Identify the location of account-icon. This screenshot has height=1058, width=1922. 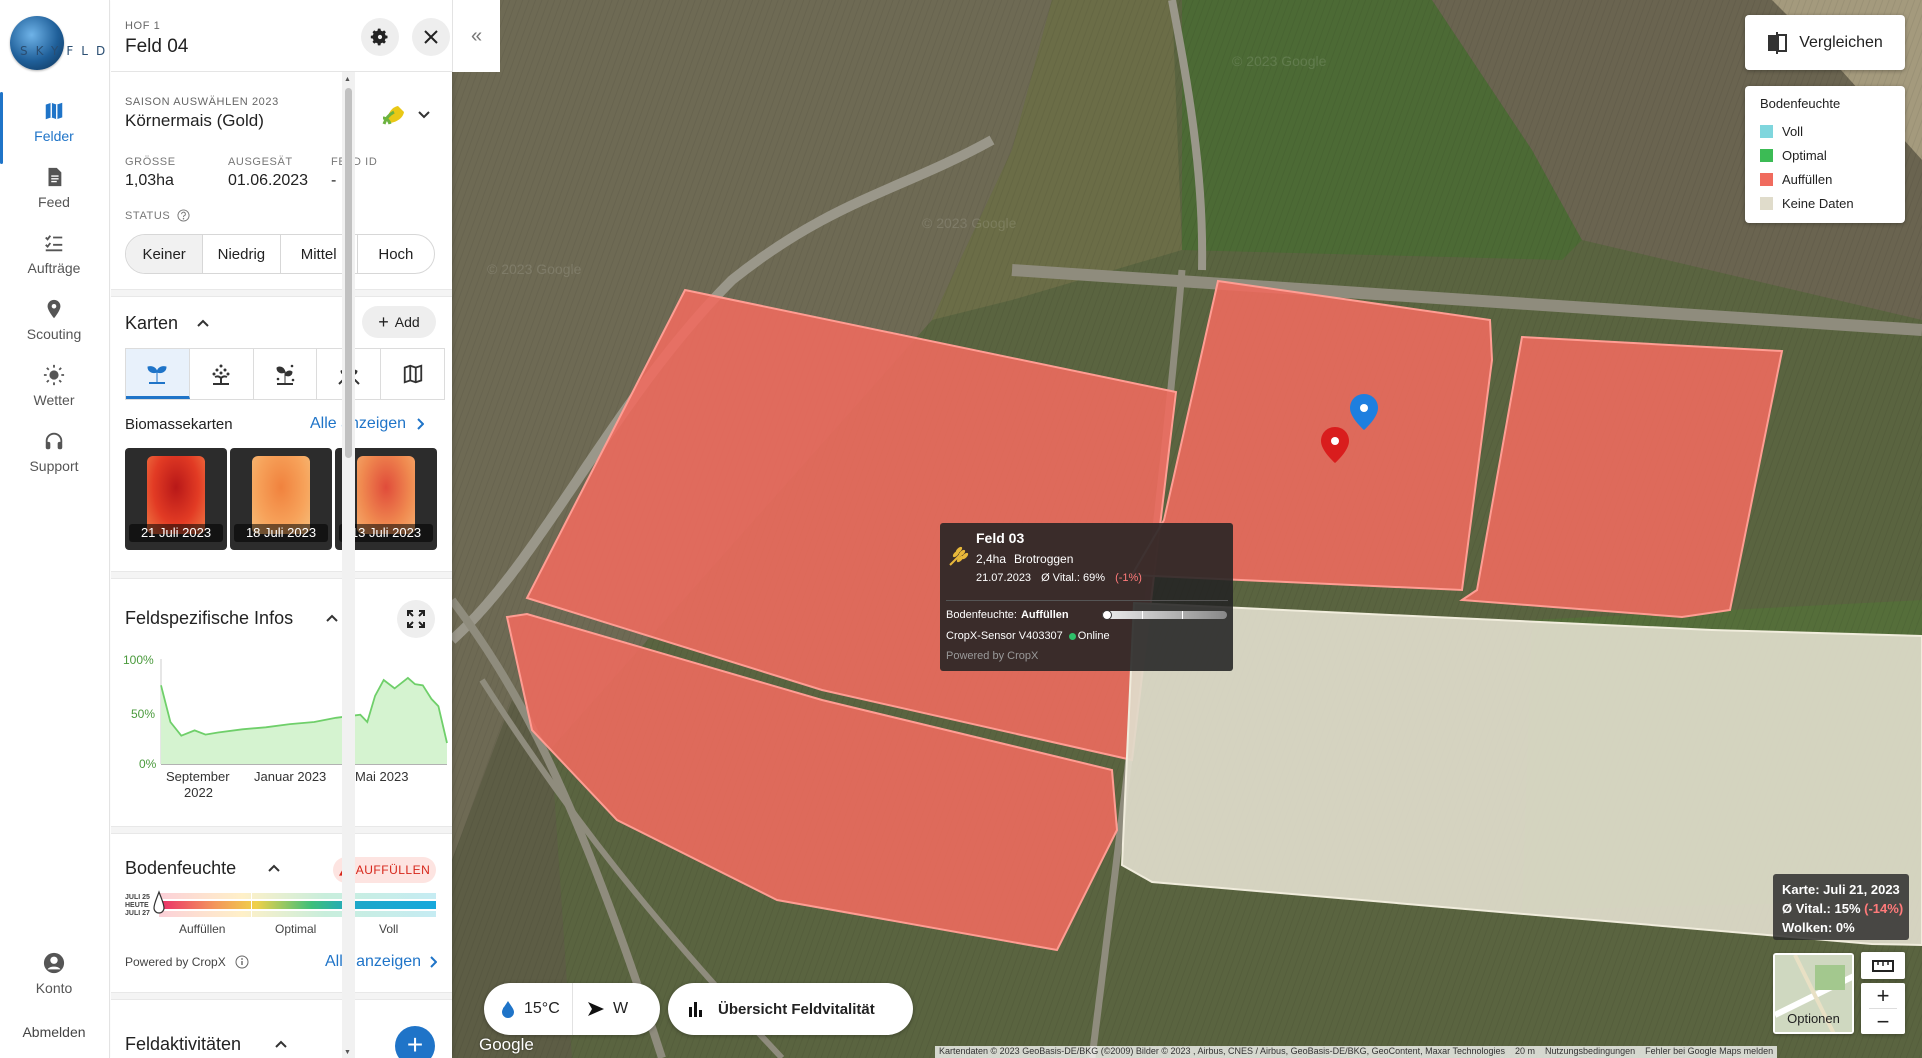
(54, 963).